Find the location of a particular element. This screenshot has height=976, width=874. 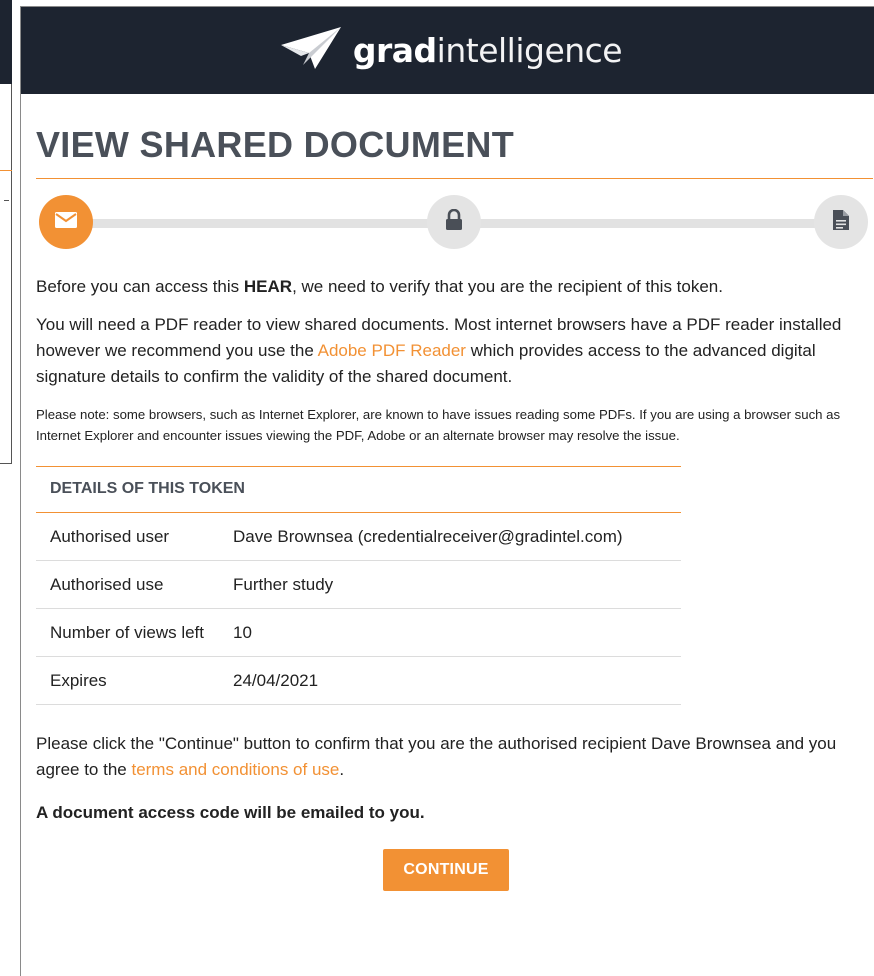

background-window is located at coordinates (7, 488).